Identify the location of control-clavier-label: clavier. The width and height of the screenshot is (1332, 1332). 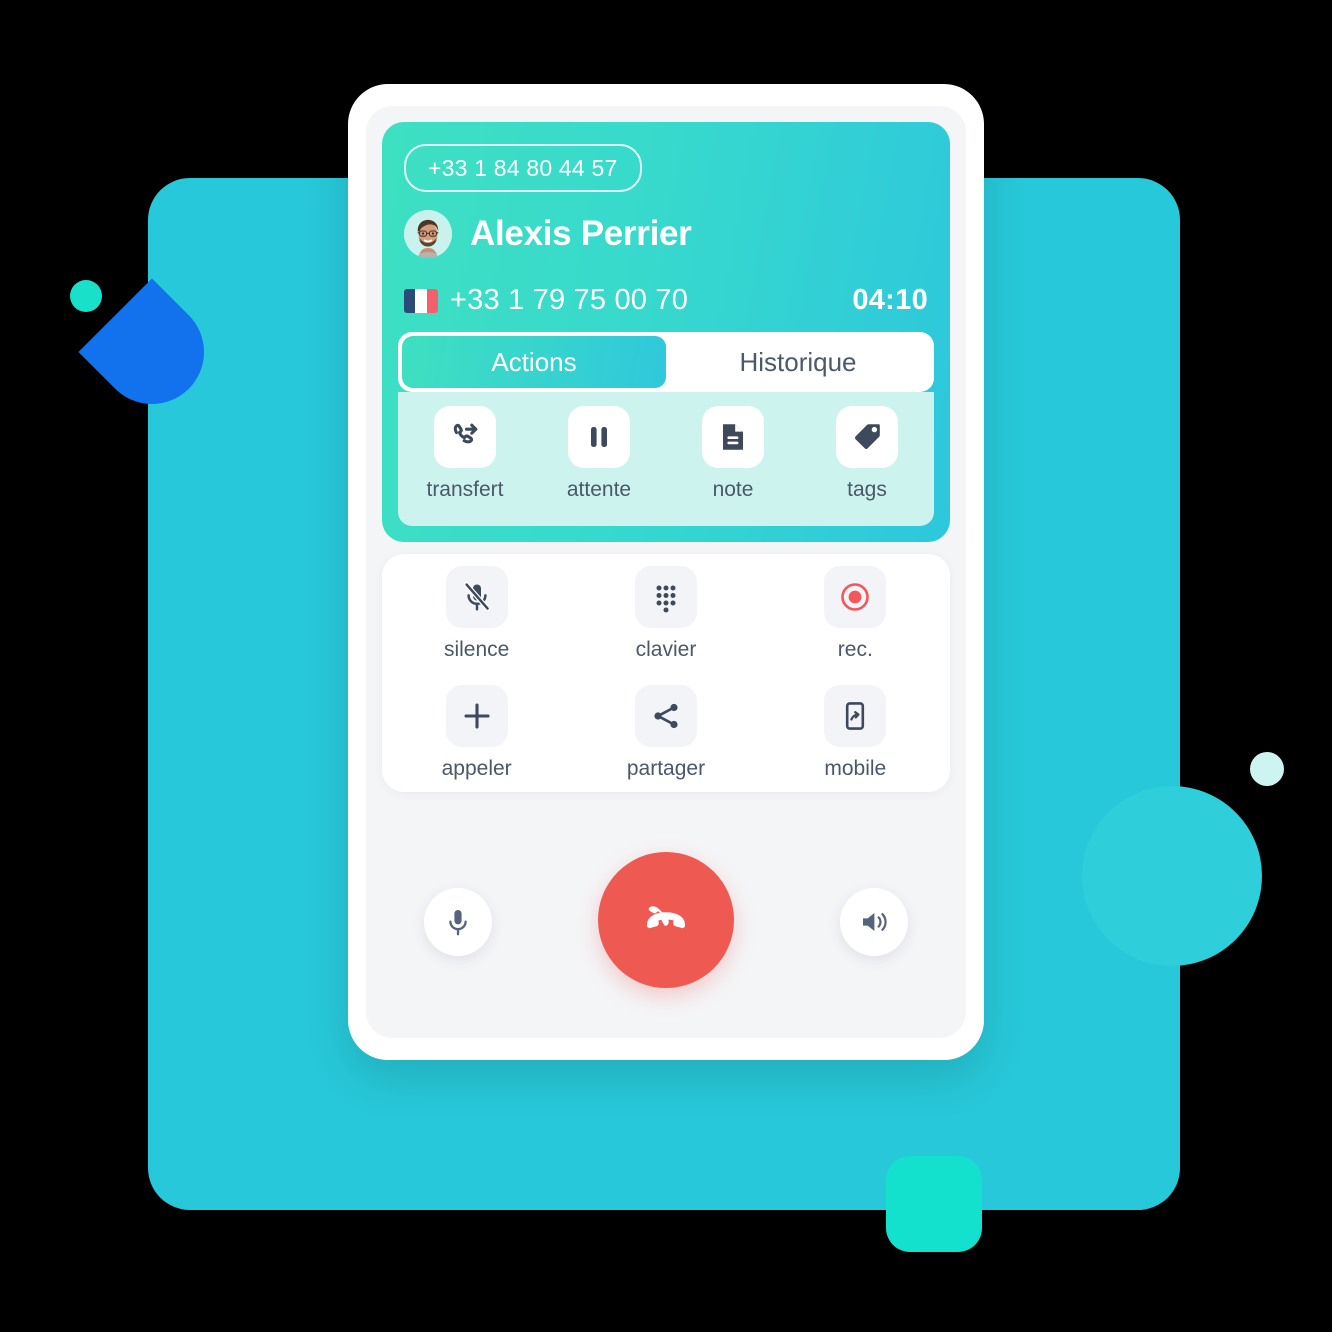
(666, 649).